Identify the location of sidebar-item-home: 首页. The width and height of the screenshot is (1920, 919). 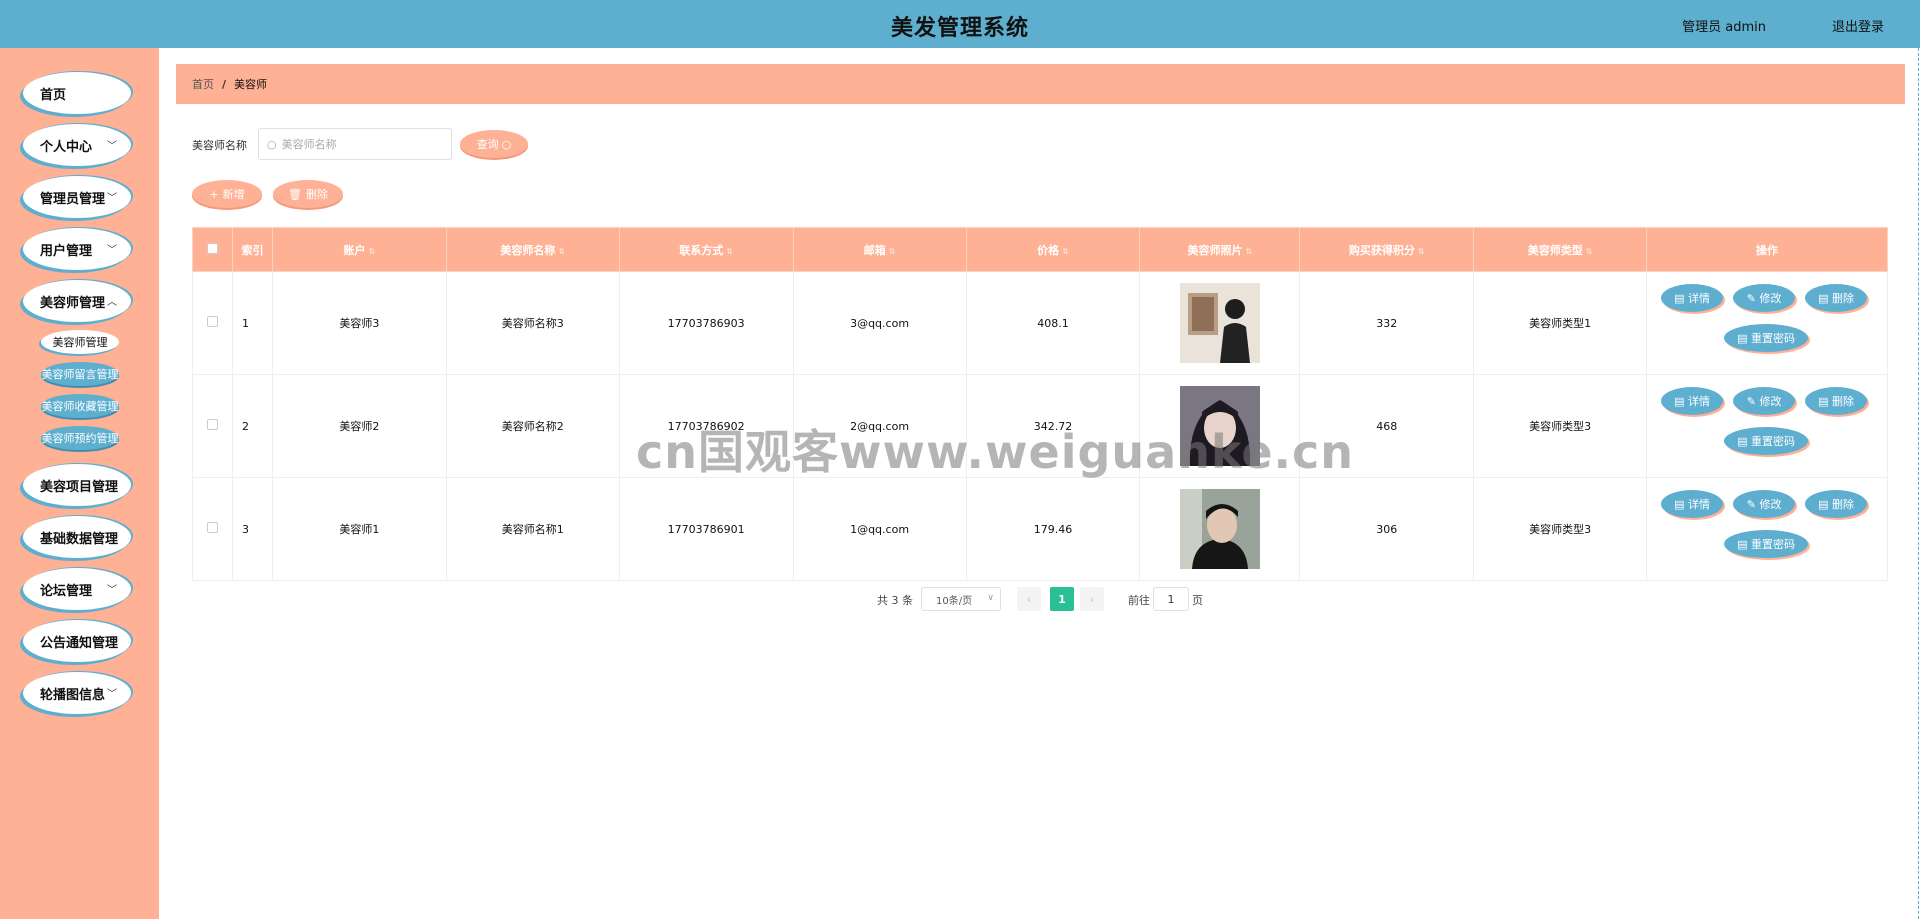
(77, 93).